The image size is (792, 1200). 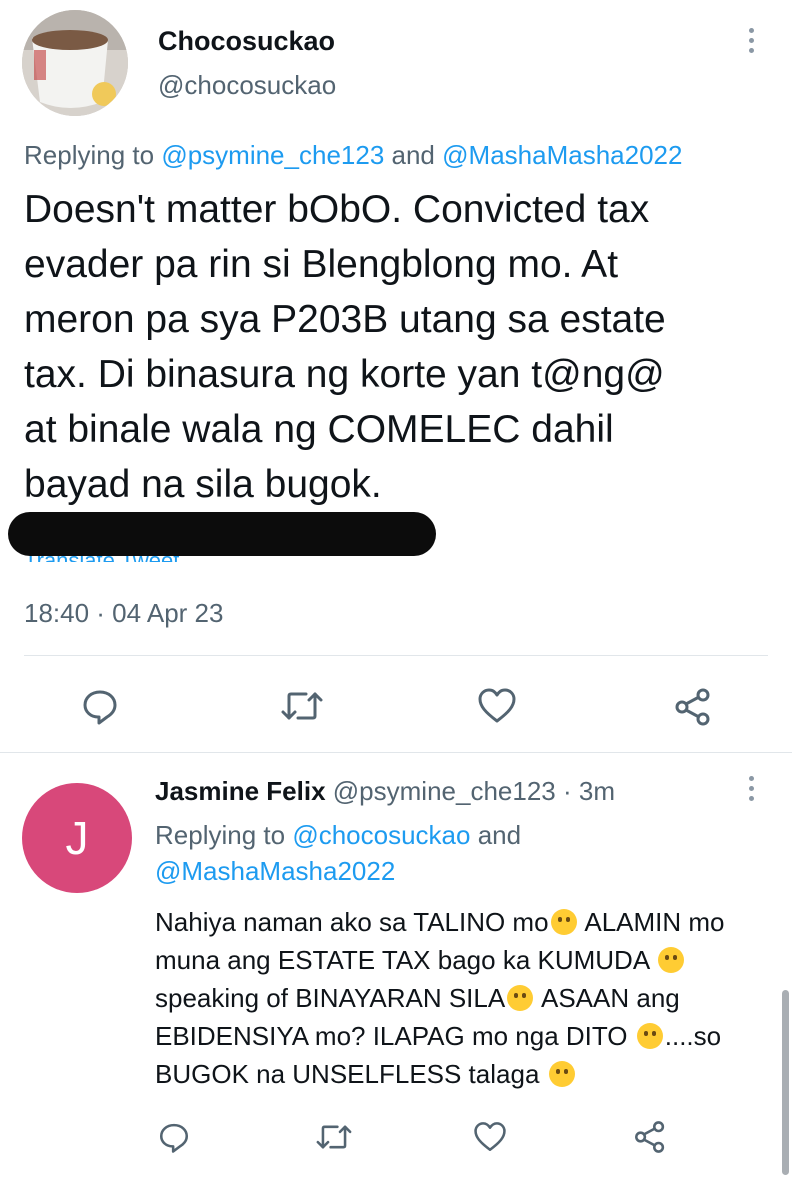 I want to click on redaction-mark, so click(x=222, y=534).